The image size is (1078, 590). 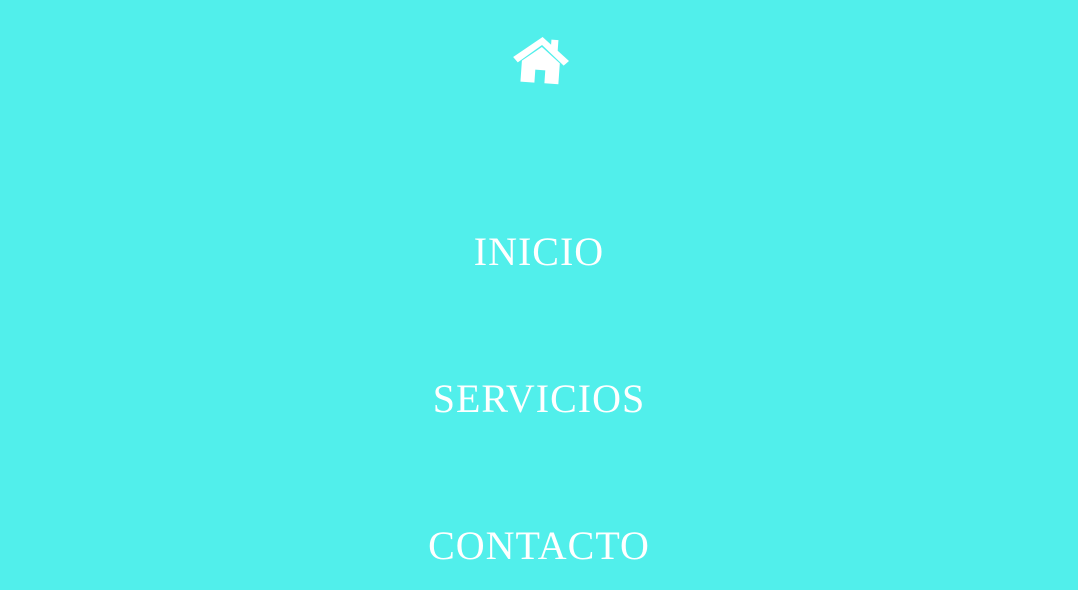 I want to click on nav-item-inicio: INICIO, so click(x=539, y=252).